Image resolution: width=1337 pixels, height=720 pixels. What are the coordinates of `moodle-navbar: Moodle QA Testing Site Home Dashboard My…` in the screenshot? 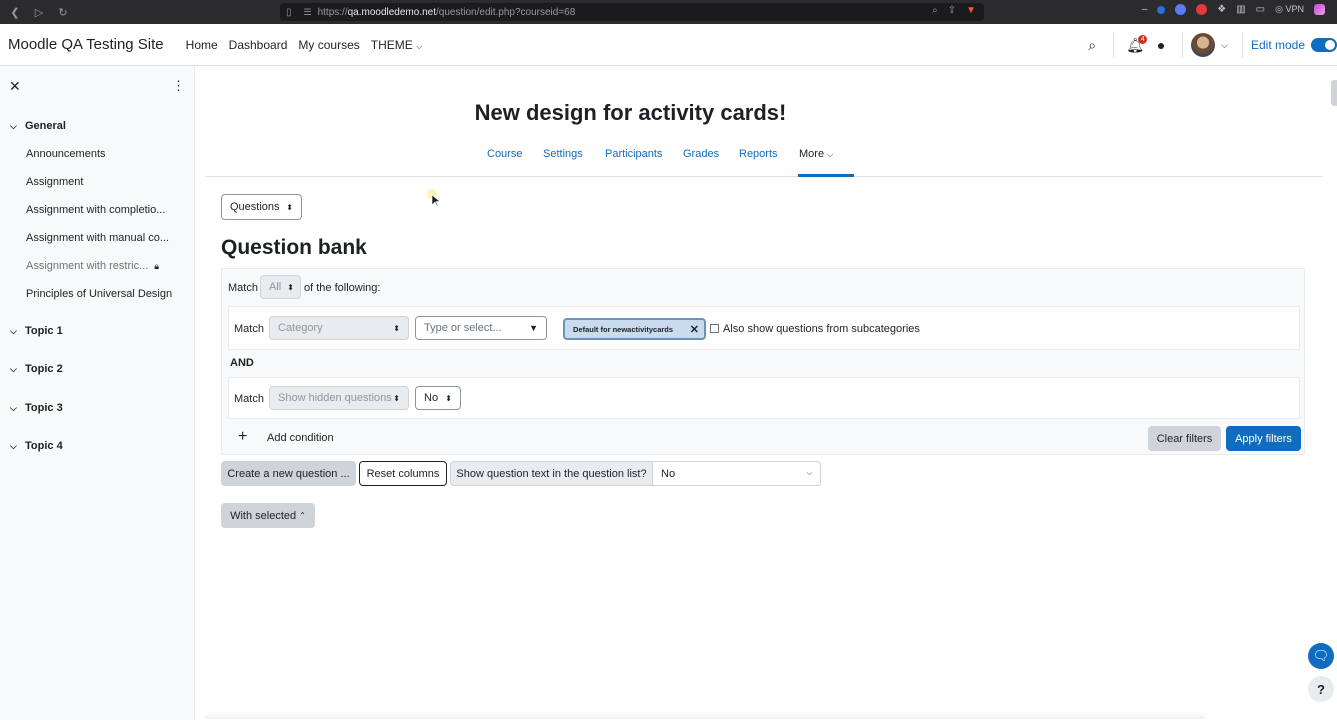 It's located at (668, 45).